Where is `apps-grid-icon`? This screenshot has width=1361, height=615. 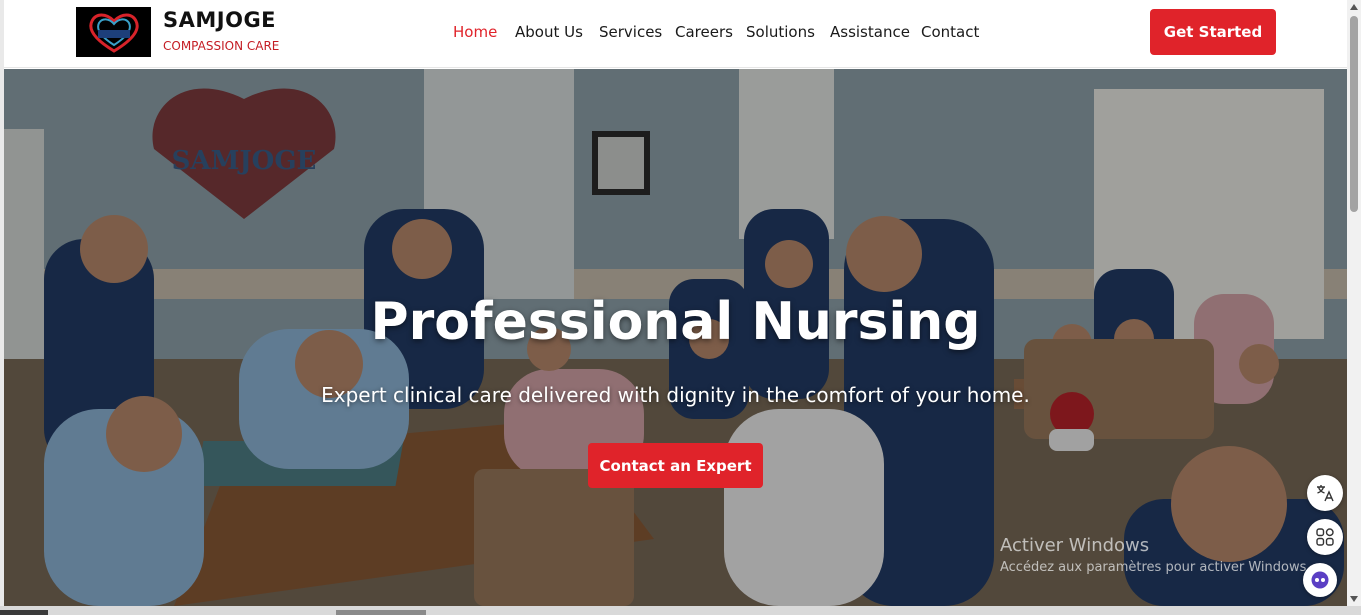
apps-grid-icon is located at coordinates (1325, 537).